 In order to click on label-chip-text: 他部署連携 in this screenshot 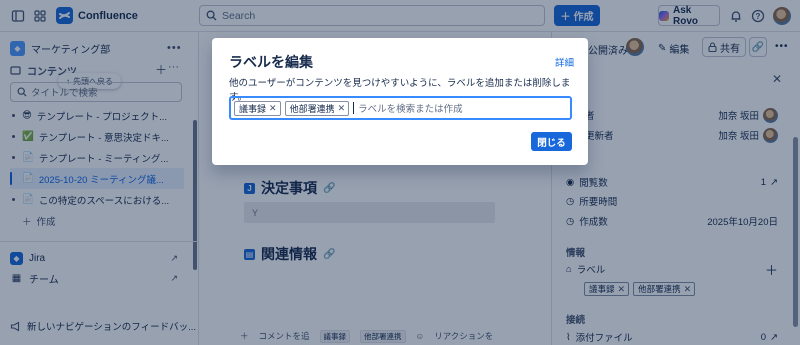, I will do `click(312, 108)`.